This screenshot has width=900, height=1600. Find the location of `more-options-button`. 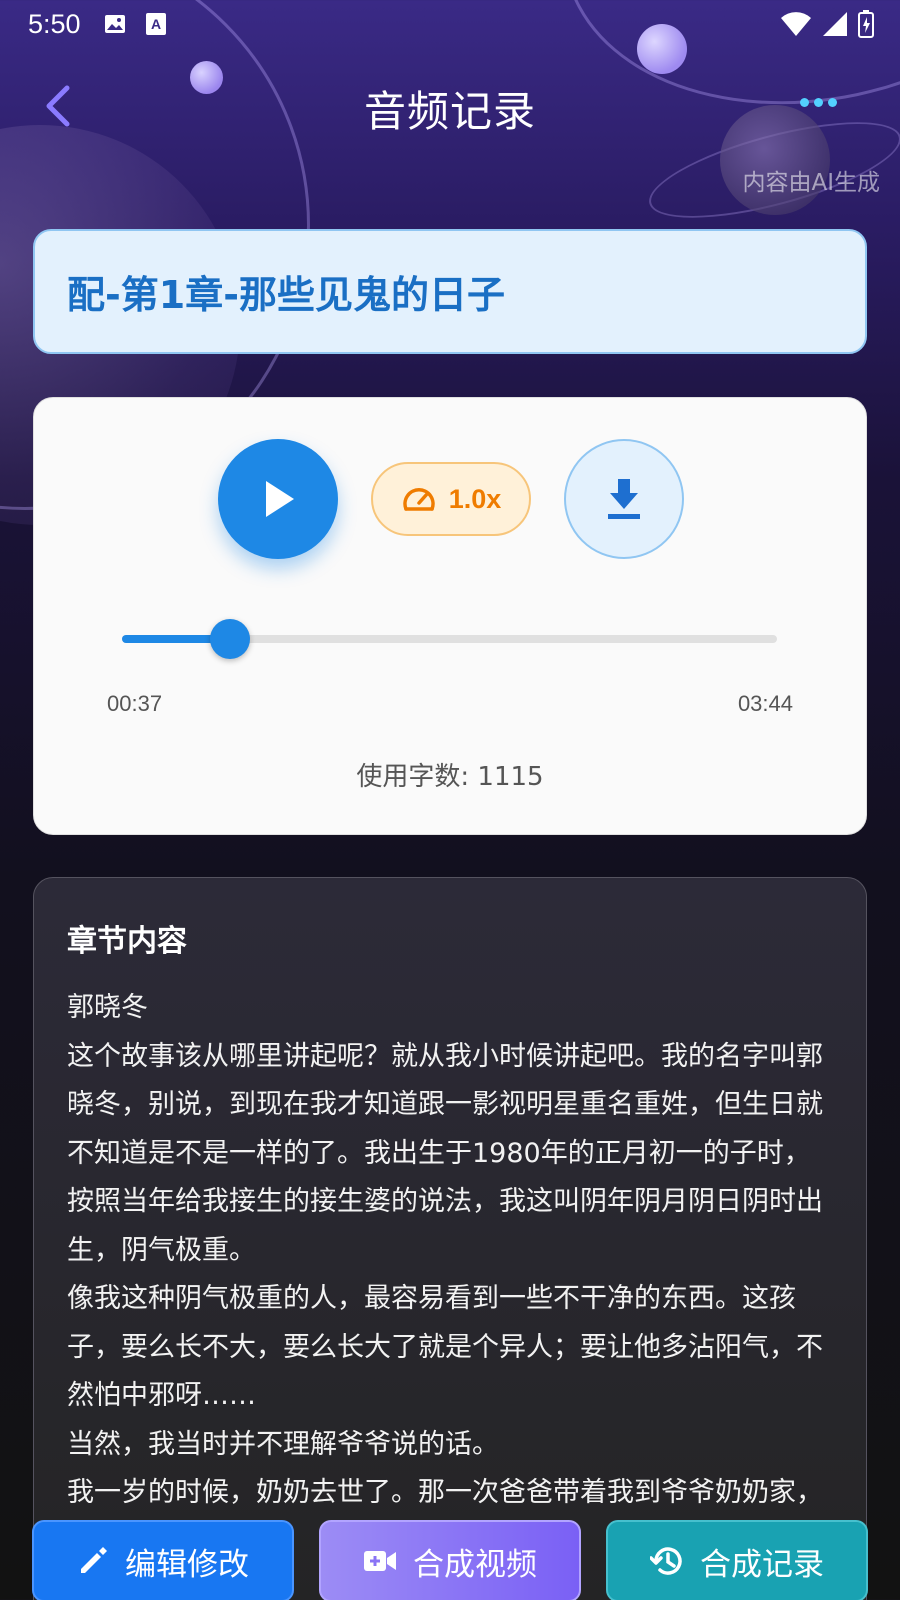

more-options-button is located at coordinates (824, 102).